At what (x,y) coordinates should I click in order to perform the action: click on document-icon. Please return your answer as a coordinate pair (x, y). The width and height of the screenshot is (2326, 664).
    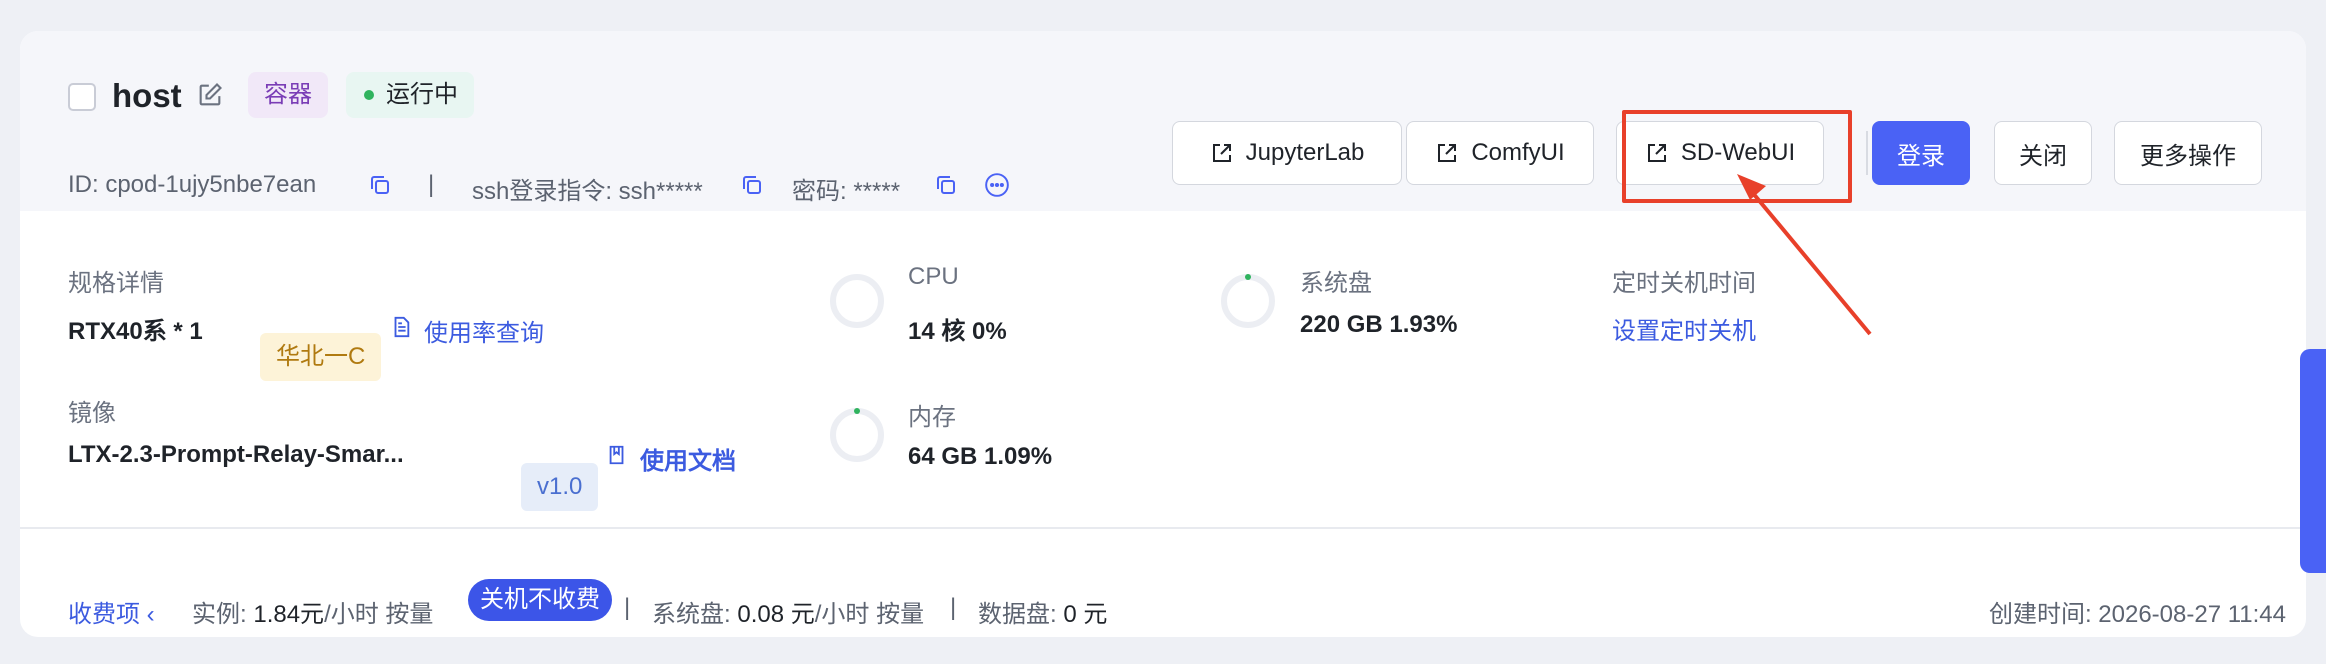
    Looking at the image, I should click on (402, 327).